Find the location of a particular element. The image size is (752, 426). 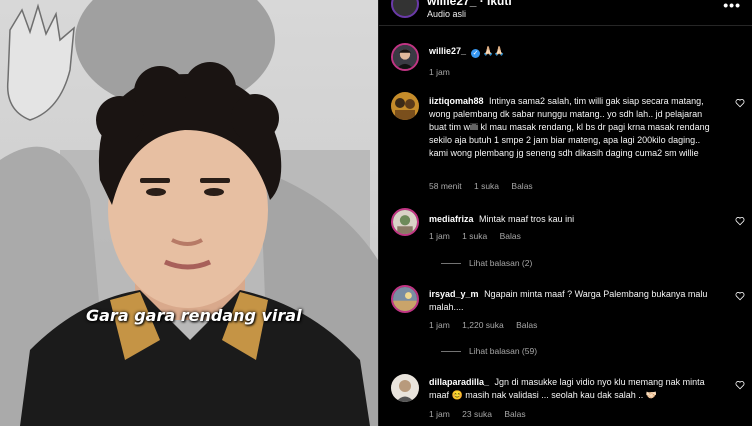

audio-link: Audio asli is located at coordinates (446, 14).